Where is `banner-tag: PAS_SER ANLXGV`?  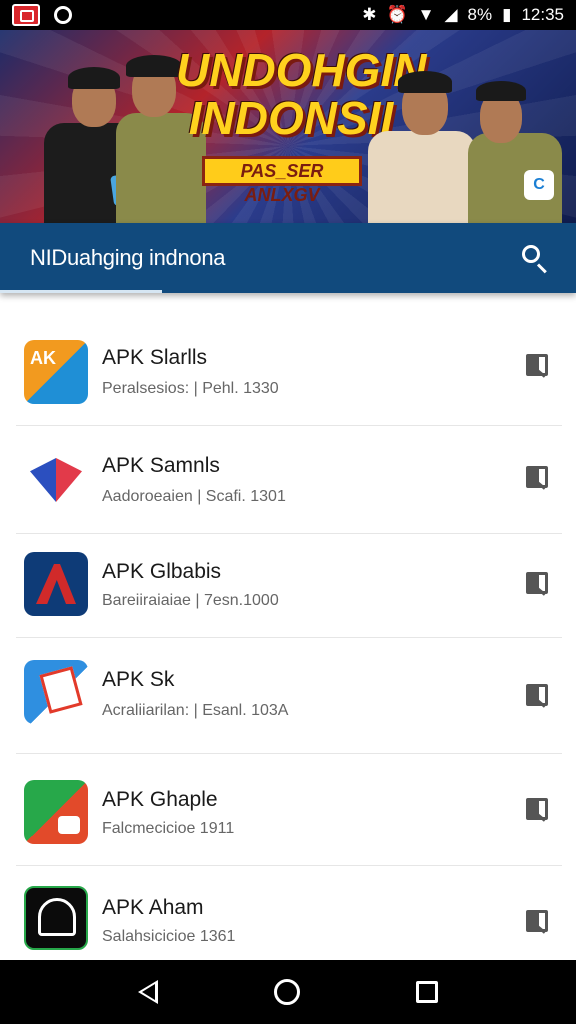
banner-tag: PAS_SER ANLXGV is located at coordinates (282, 180).